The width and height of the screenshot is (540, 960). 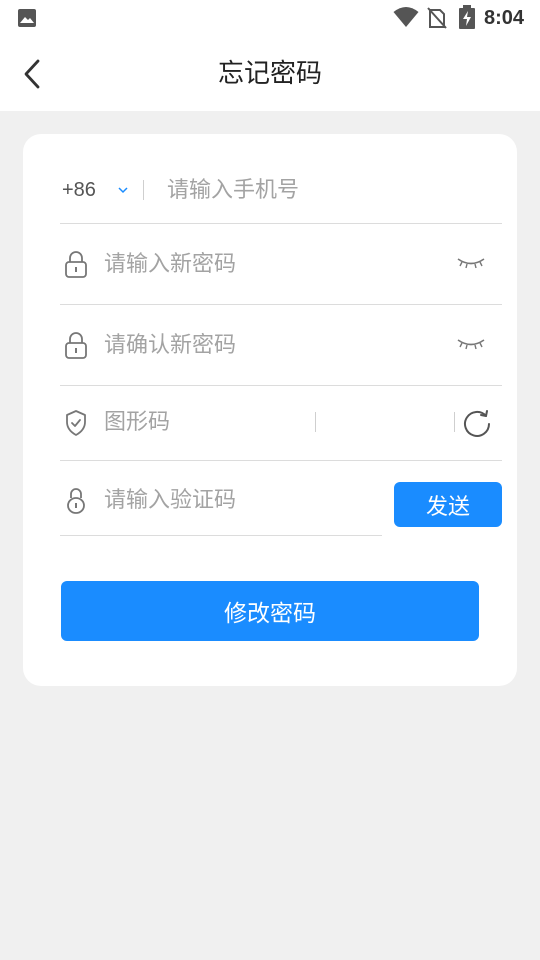 I want to click on confirm-password-row, so click(x=281, y=345).